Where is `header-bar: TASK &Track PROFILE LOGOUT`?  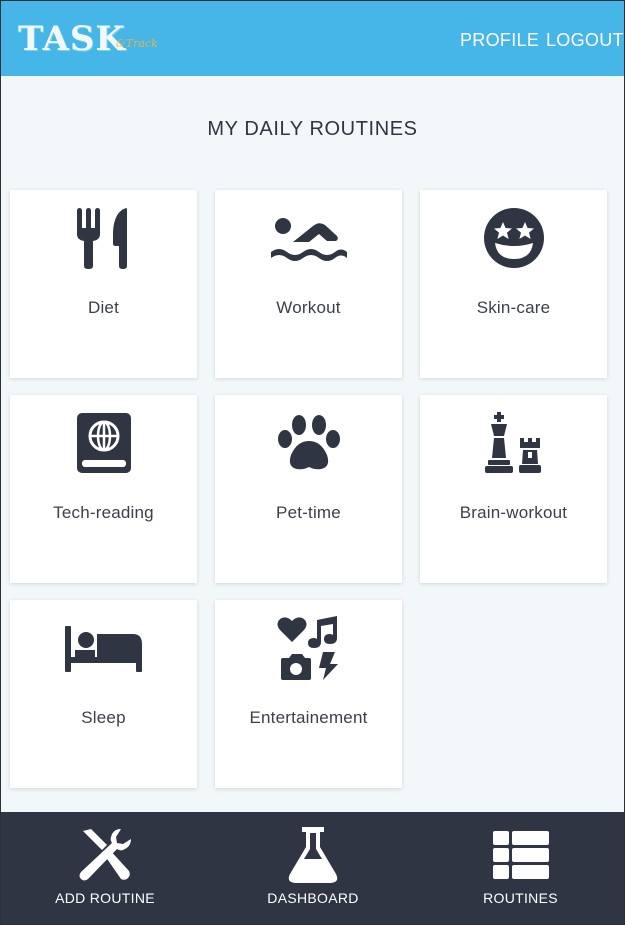 header-bar: TASK &Track PROFILE LOGOUT is located at coordinates (312, 38).